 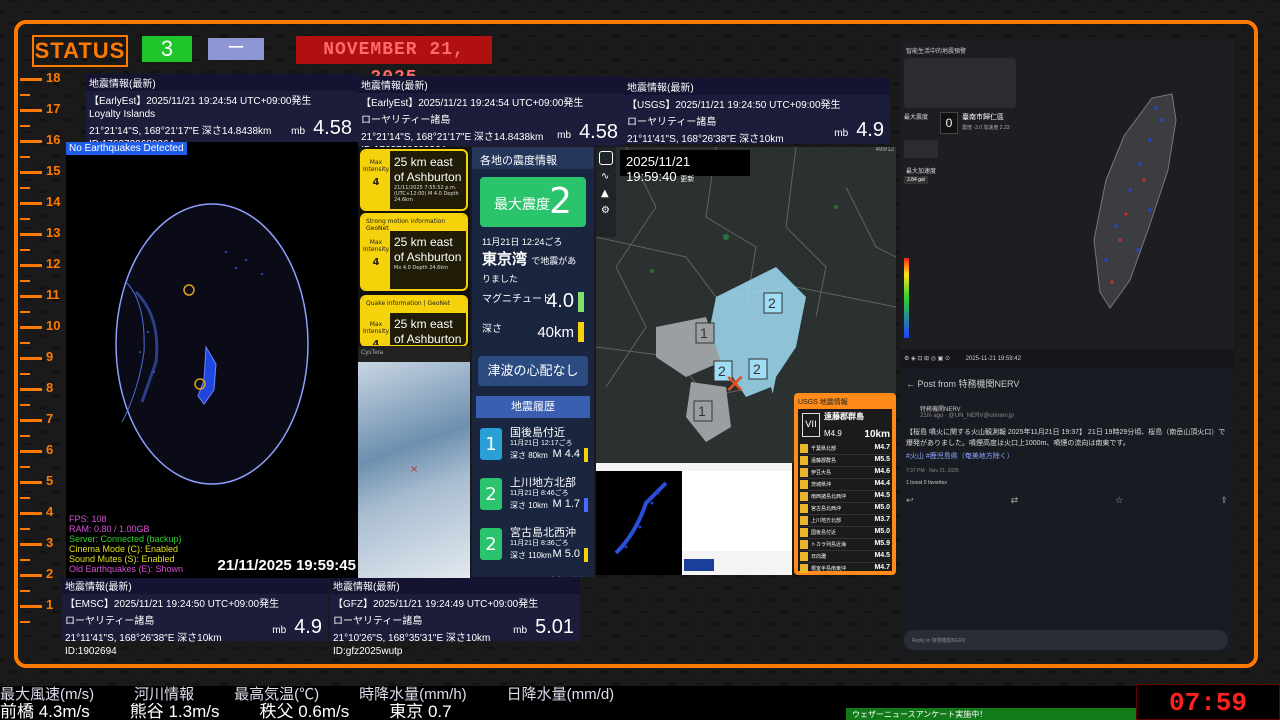 What do you see at coordinates (42, 142) in the screenshot?
I see `ruler-mark: 16` at bounding box center [42, 142].